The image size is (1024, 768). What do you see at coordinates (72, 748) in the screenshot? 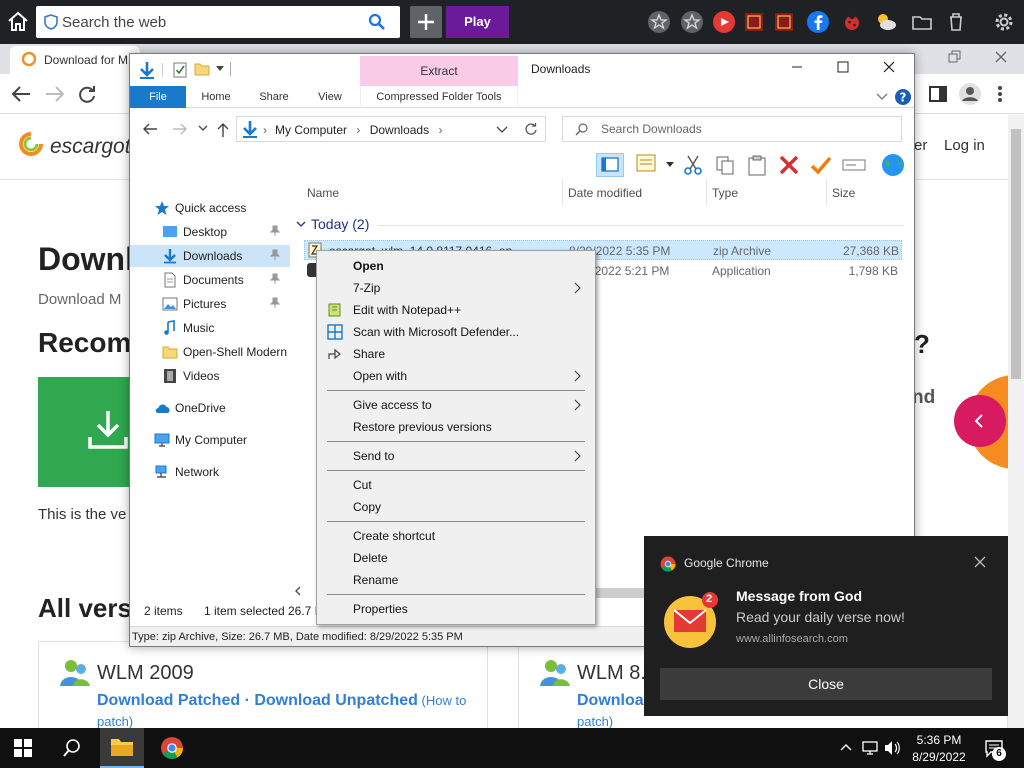
I see `search-icon` at bounding box center [72, 748].